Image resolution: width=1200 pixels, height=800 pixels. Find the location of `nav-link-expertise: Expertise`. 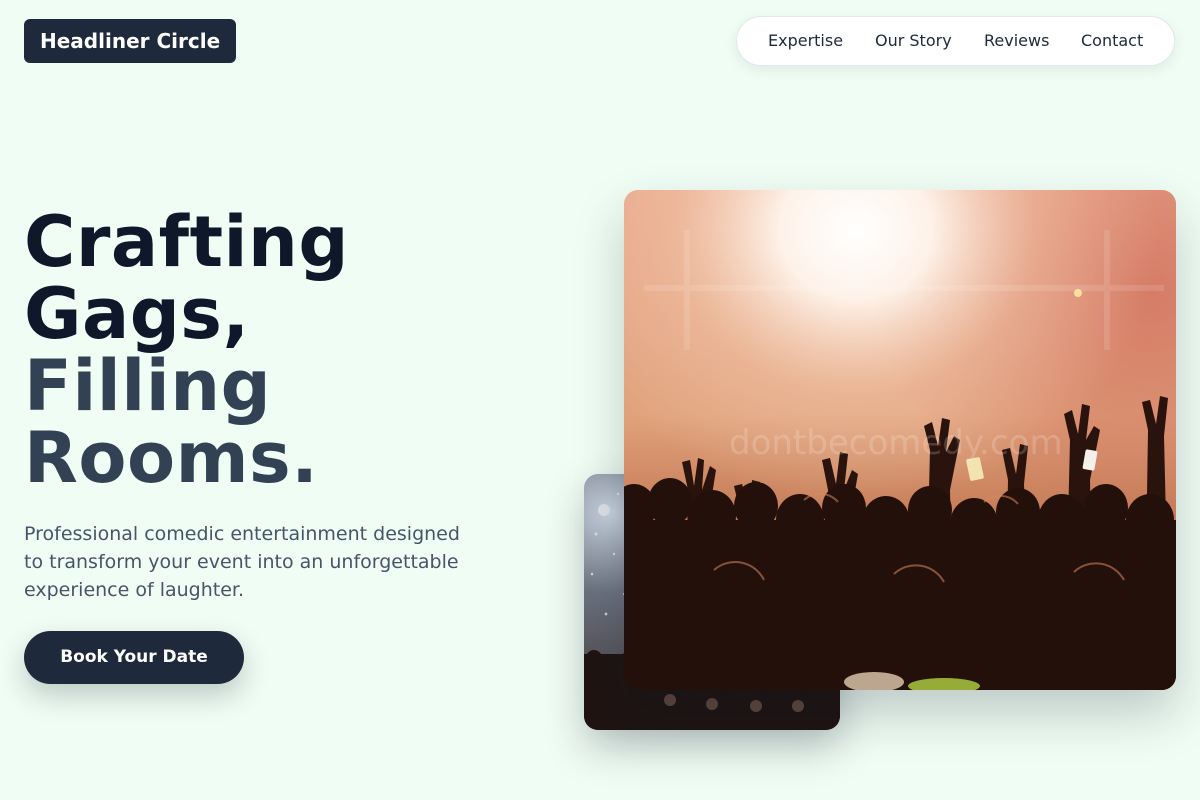

nav-link-expertise: Expertise is located at coordinates (805, 41).